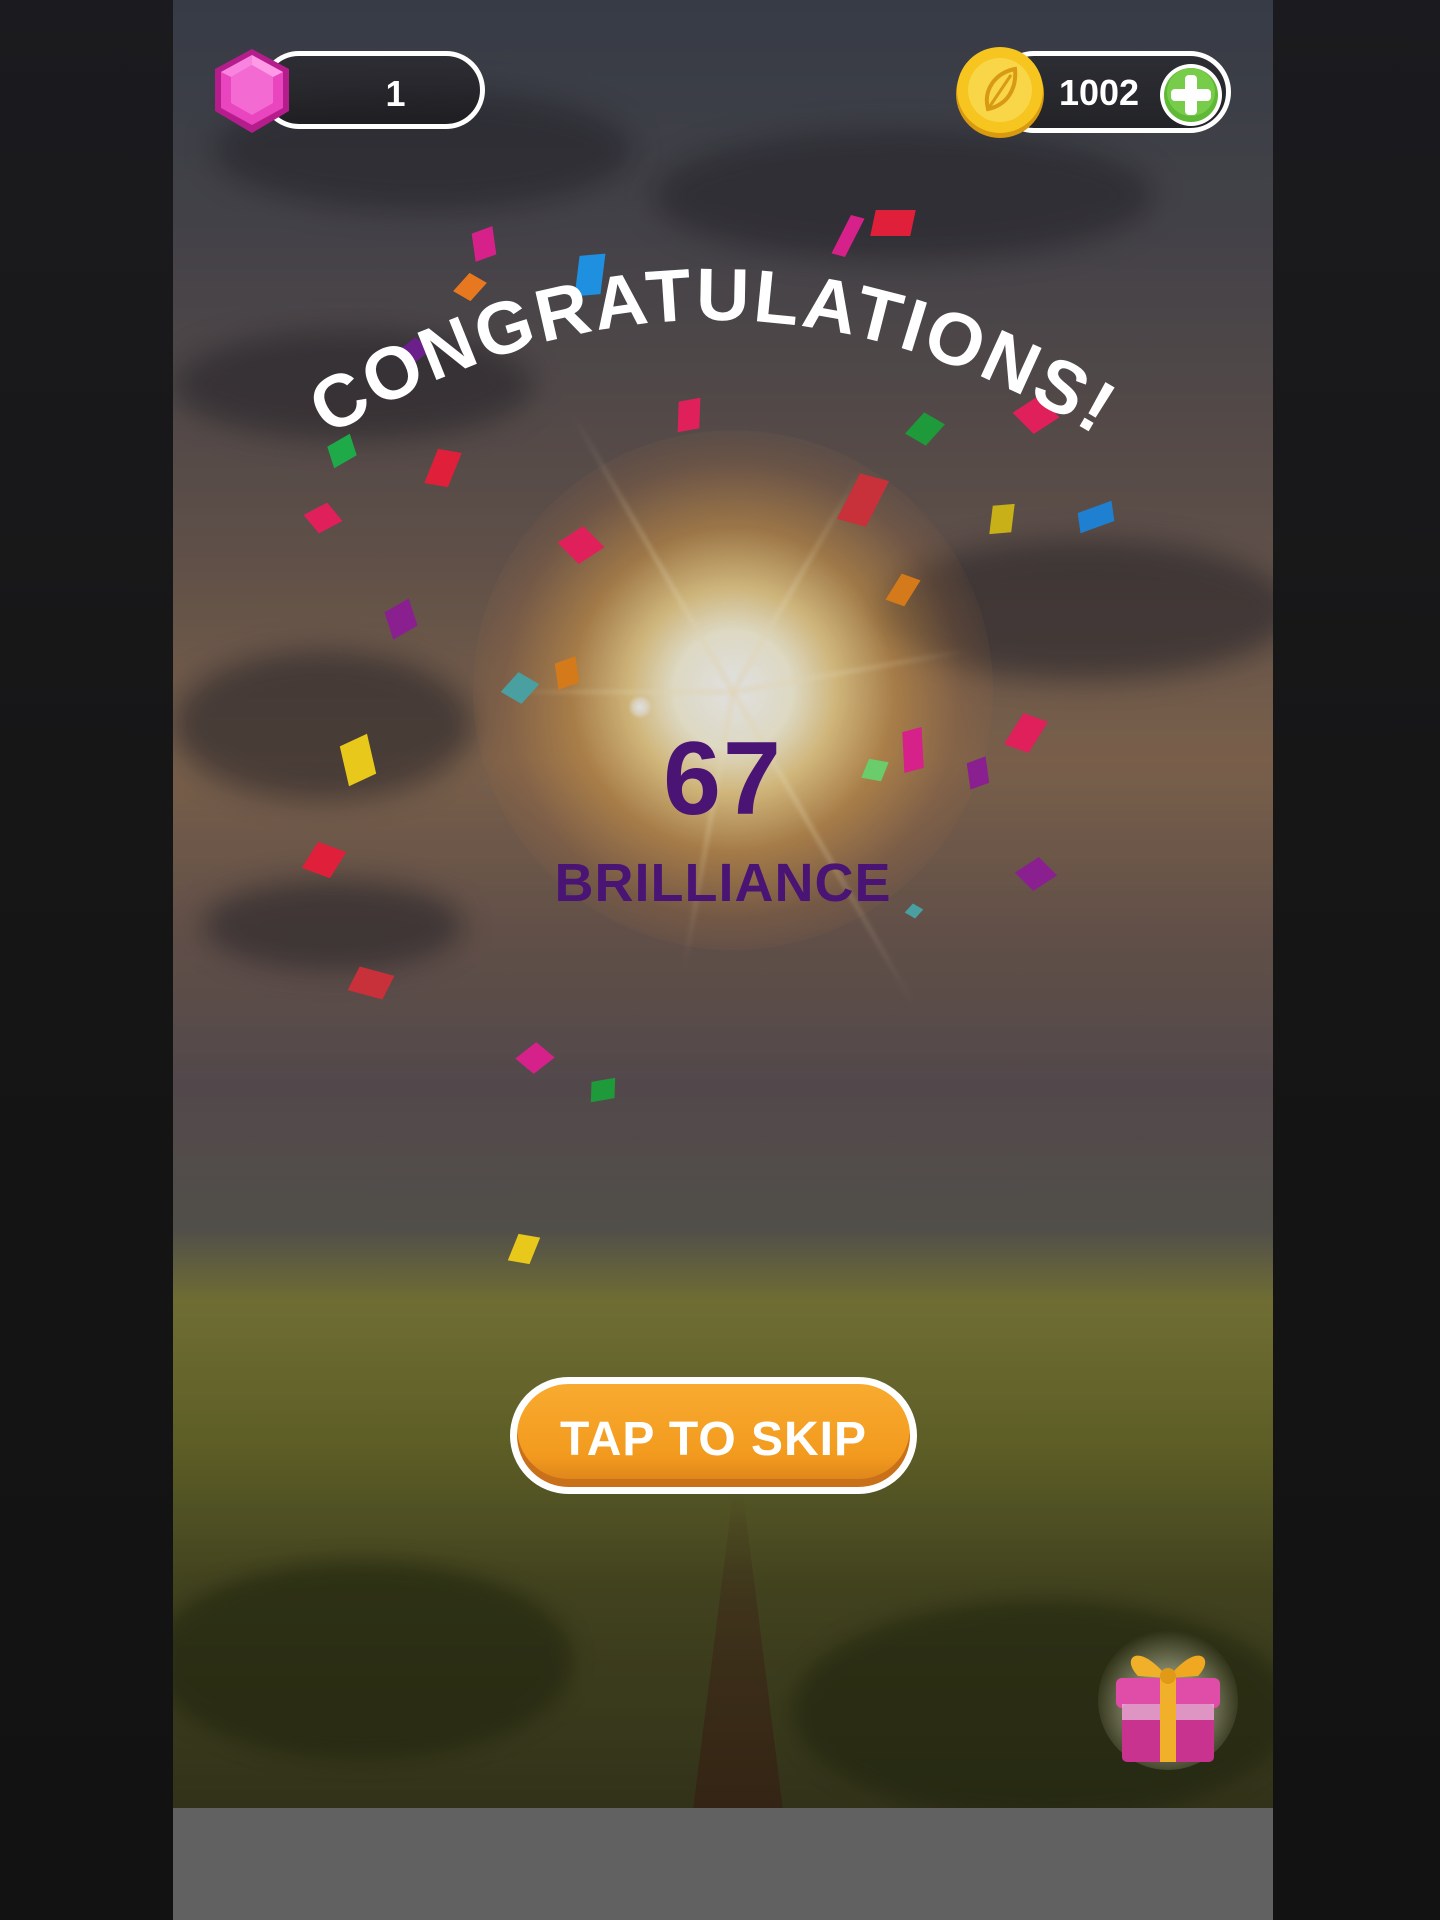  What do you see at coordinates (252, 91) in the screenshot?
I see `gem-icon` at bounding box center [252, 91].